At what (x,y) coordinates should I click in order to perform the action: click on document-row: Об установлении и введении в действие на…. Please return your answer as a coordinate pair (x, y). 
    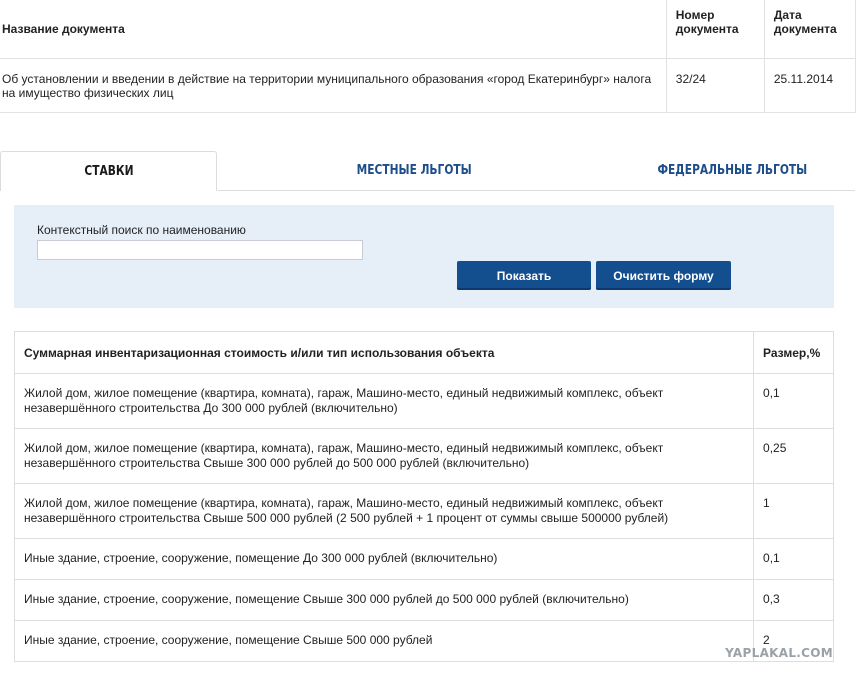
    Looking at the image, I should click on (428, 85).